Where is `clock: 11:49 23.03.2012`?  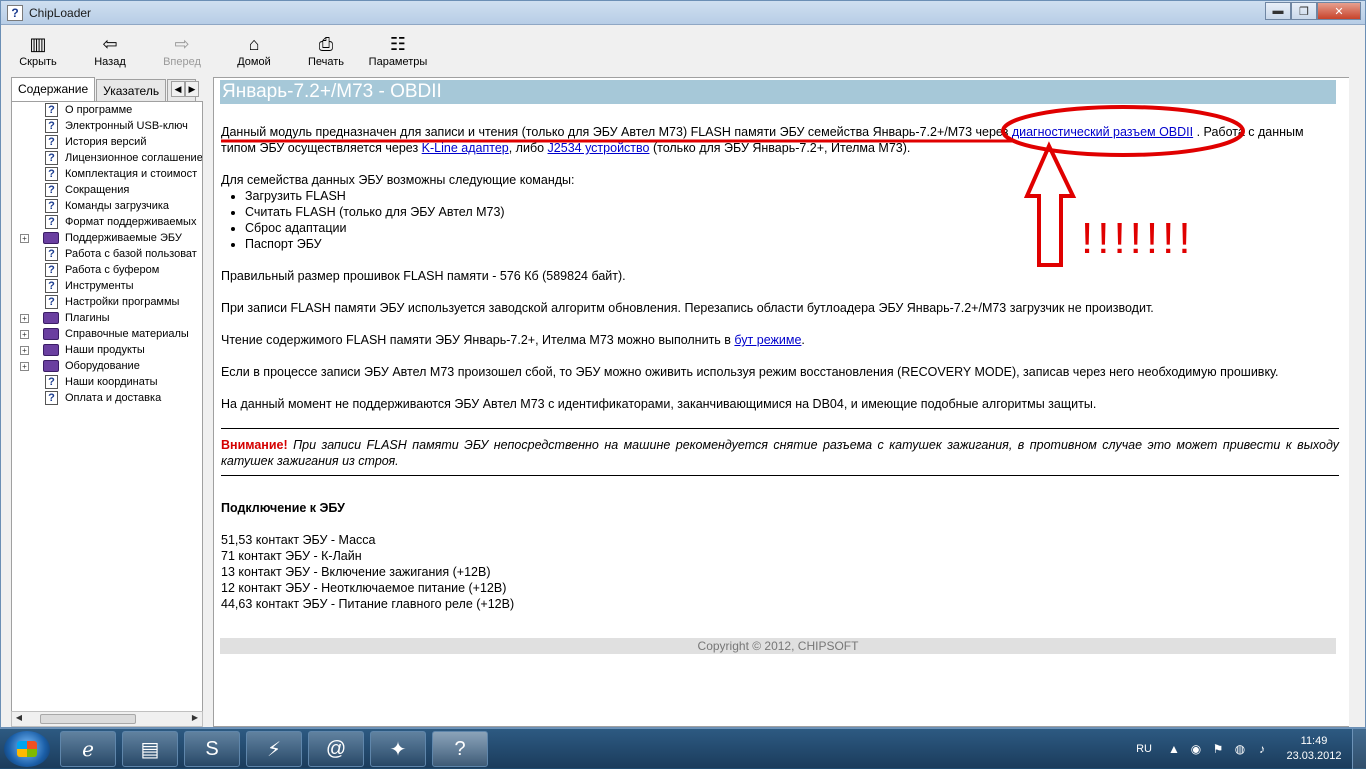 clock: 11:49 23.03.2012 is located at coordinates (1314, 749).